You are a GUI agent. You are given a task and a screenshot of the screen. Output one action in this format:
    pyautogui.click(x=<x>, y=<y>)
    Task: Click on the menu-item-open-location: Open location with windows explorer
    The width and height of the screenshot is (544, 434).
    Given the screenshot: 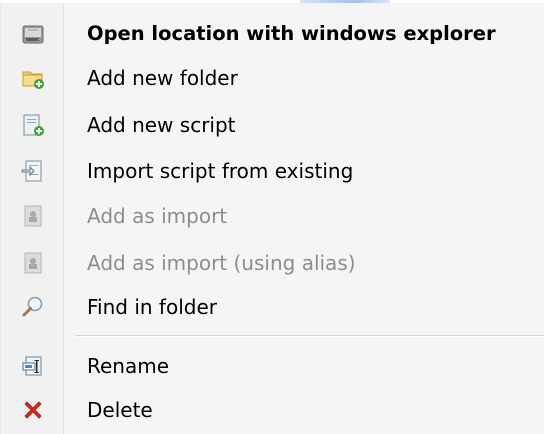 What is the action you would take?
    pyautogui.click(x=272, y=34)
    